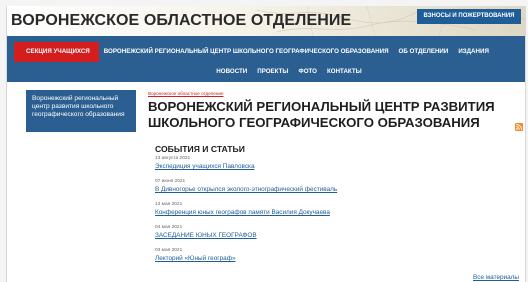 The width and height of the screenshot is (528, 282). What do you see at coordinates (519, 127) in the screenshot?
I see `rss-icon` at bounding box center [519, 127].